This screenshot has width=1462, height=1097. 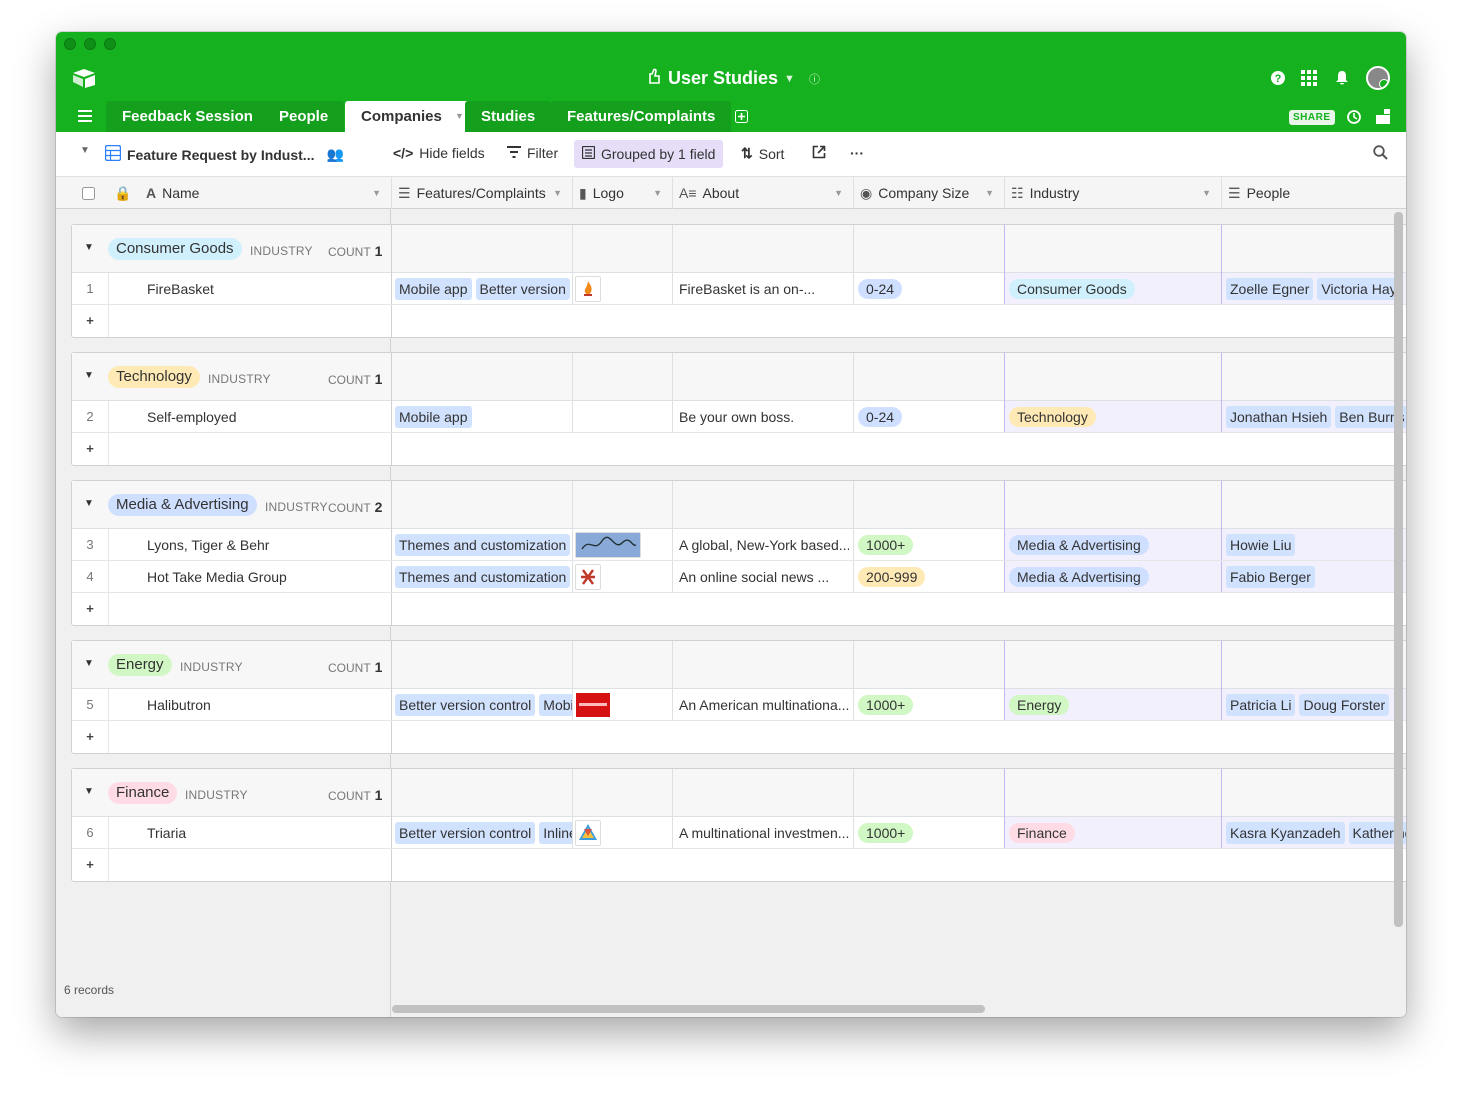 What do you see at coordinates (1278, 79) in the screenshot?
I see `help-icon: ?` at bounding box center [1278, 79].